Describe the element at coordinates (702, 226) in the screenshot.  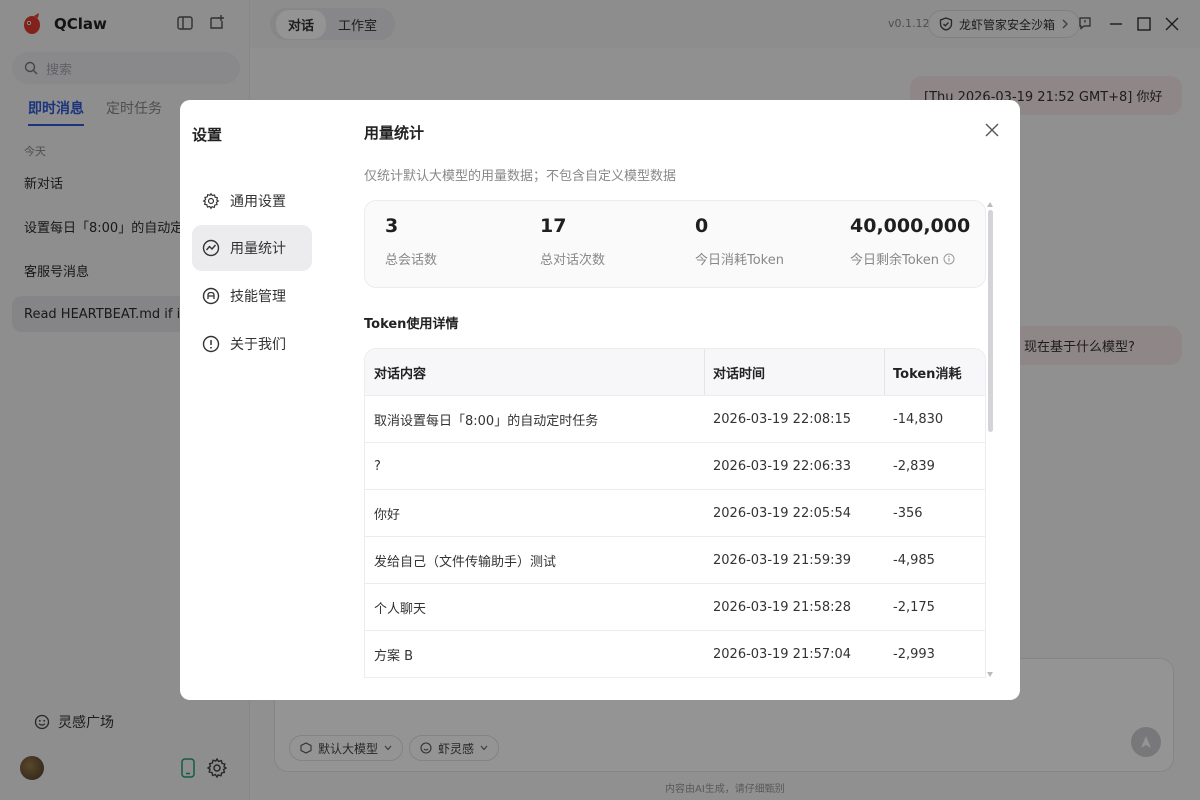
I see `stat-value: 0` at that location.